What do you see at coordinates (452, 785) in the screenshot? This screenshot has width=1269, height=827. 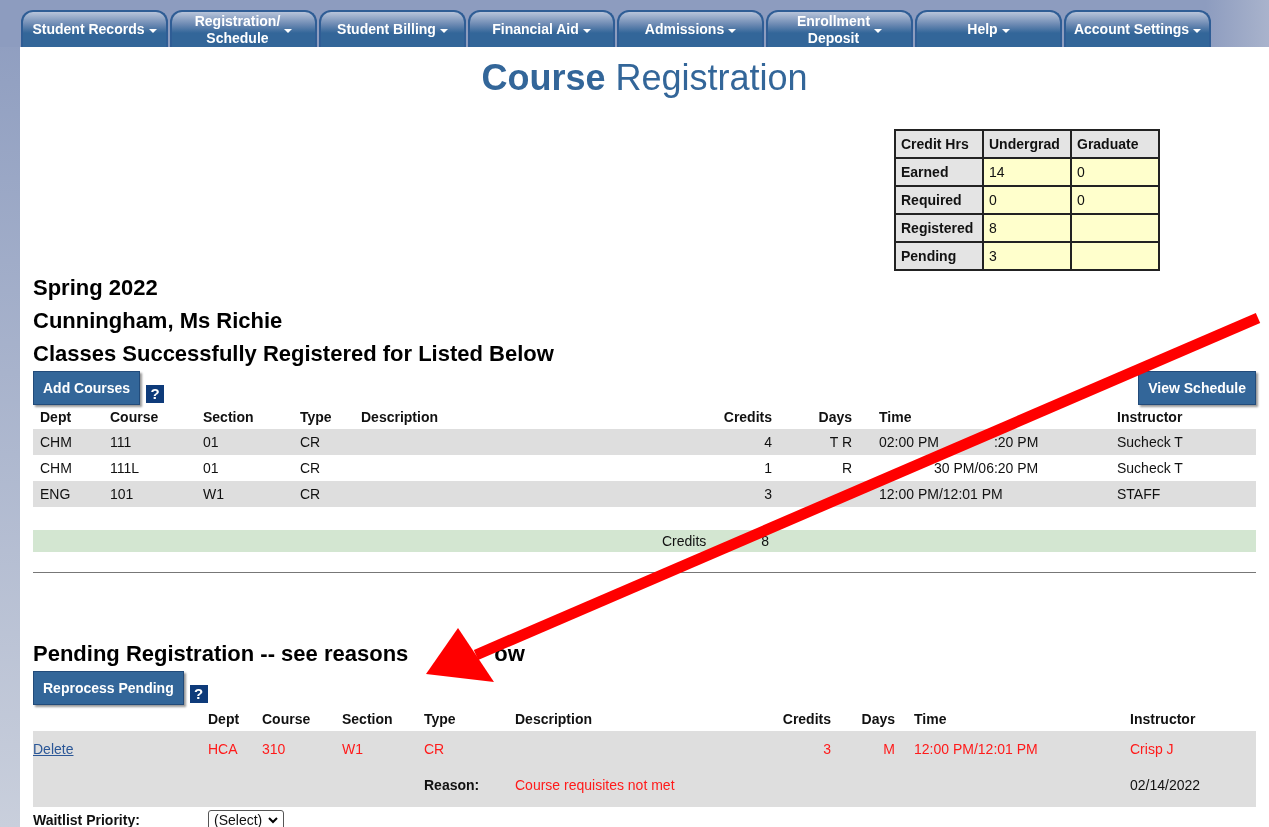 I see `reason-label: Reason:` at bounding box center [452, 785].